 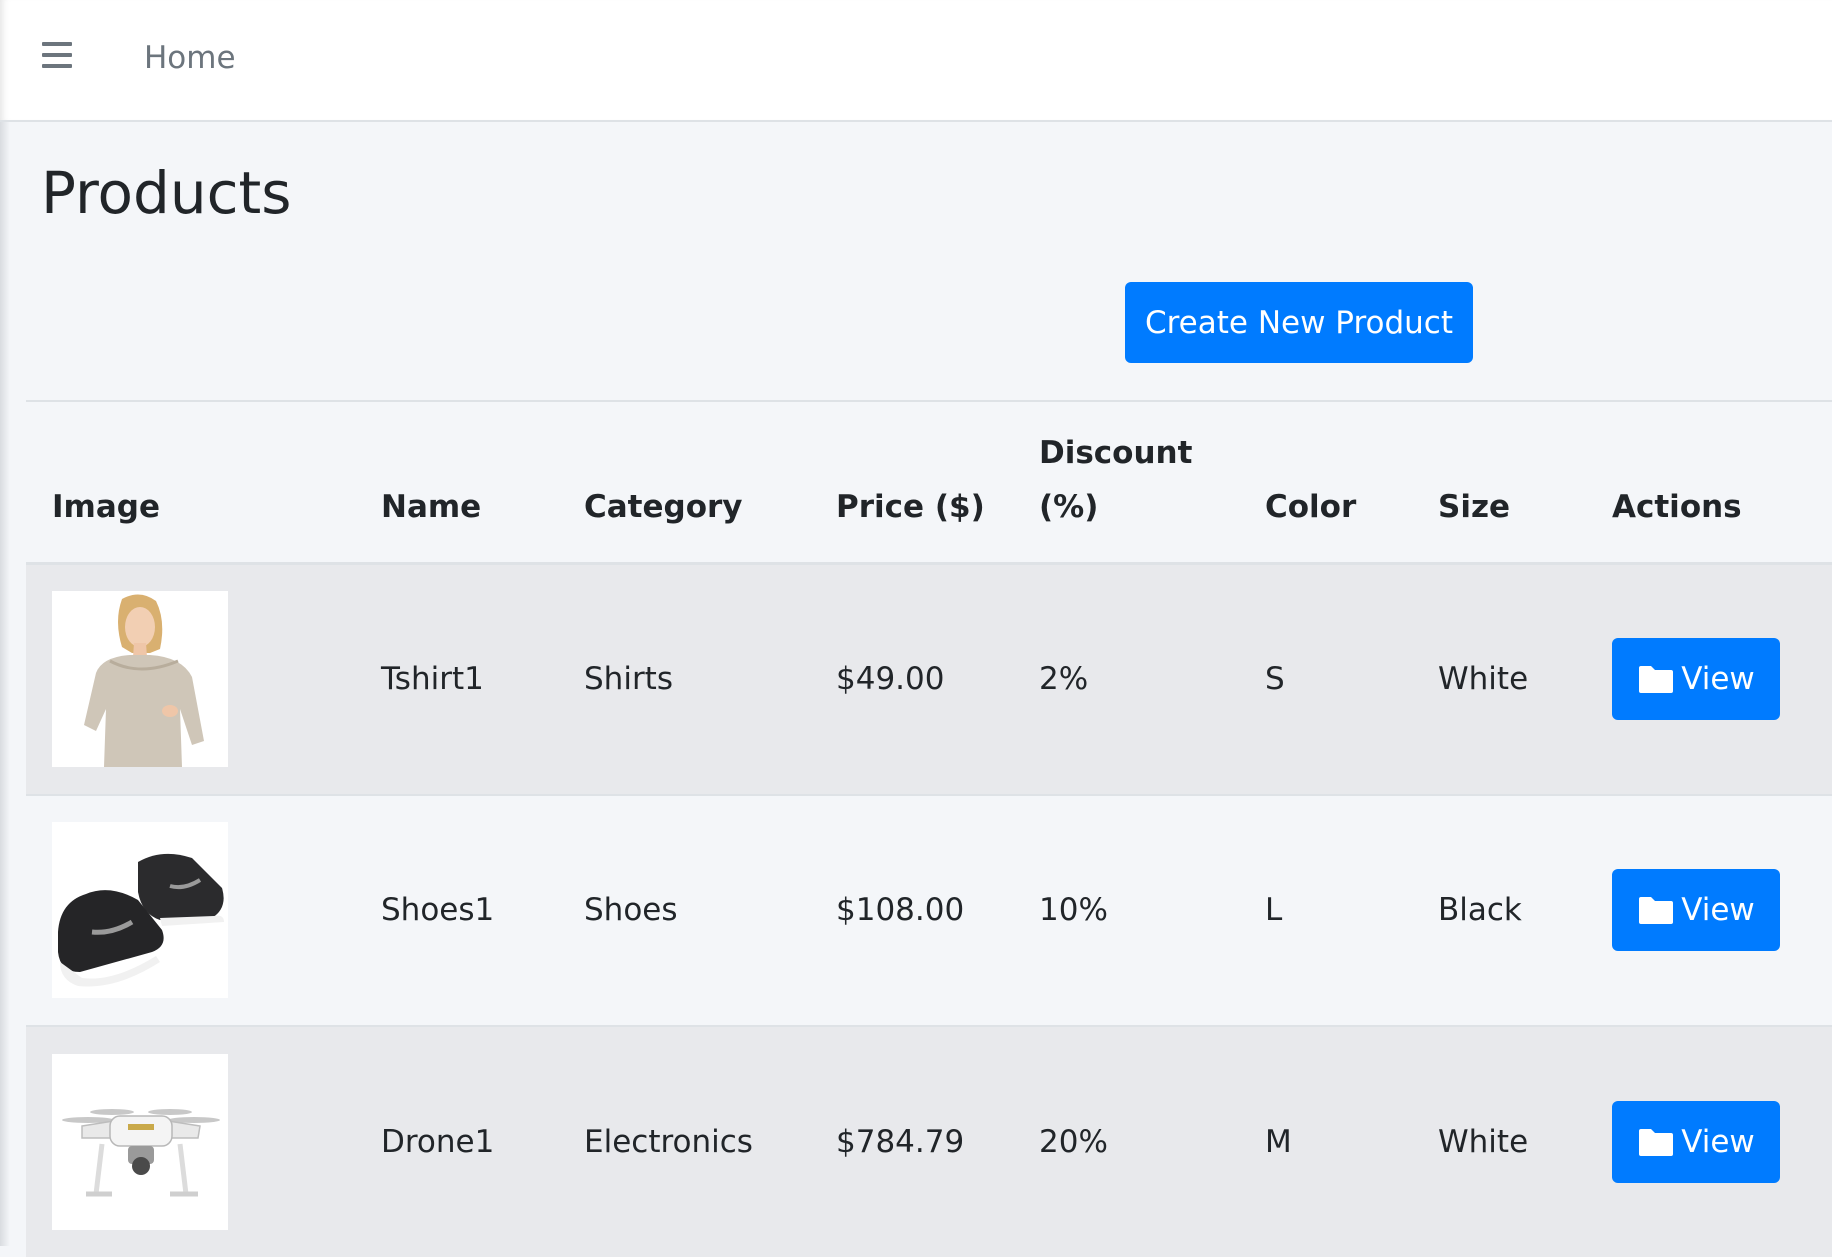 What do you see at coordinates (190, 483) in the screenshot?
I see `column-header-image: Image` at bounding box center [190, 483].